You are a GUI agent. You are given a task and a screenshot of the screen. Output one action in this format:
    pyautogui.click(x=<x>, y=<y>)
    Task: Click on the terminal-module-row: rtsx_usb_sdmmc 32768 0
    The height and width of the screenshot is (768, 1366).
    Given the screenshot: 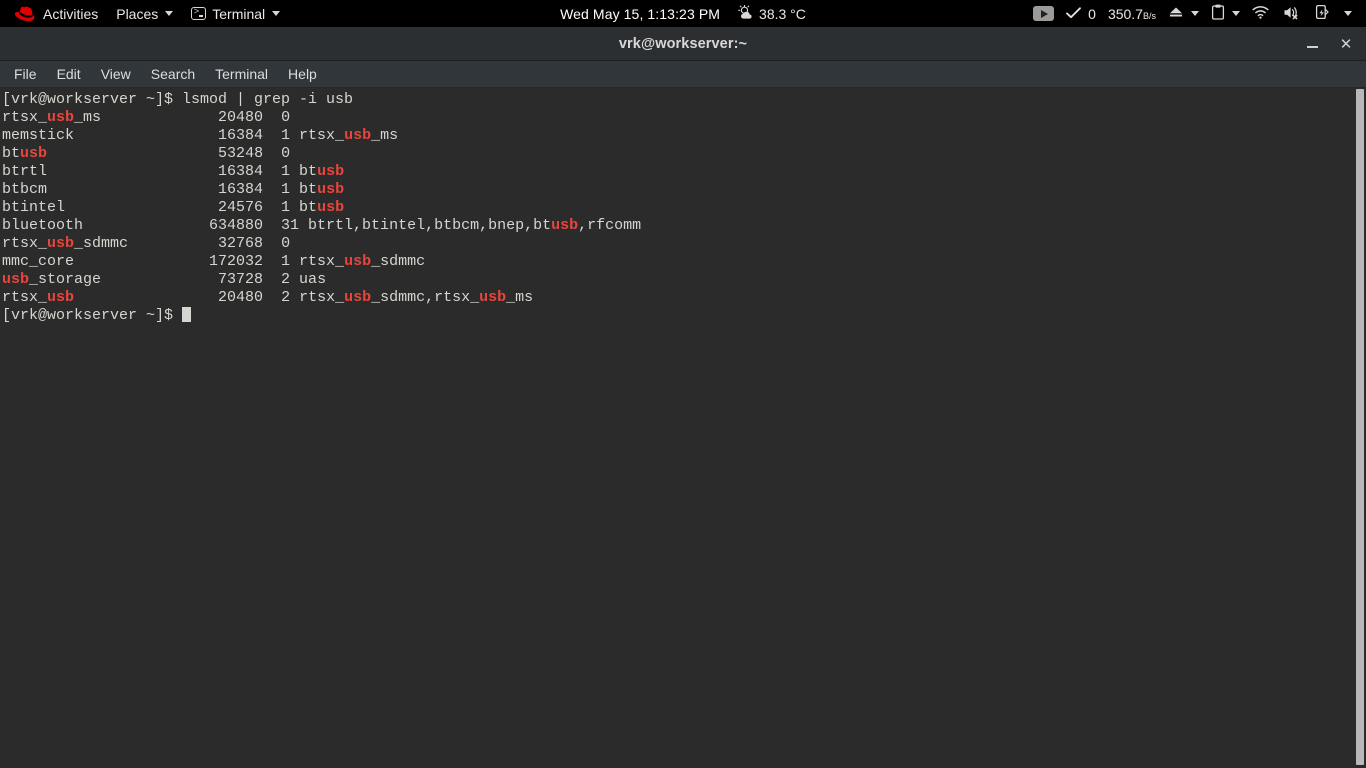 What is the action you would take?
    pyautogui.click(x=146, y=243)
    